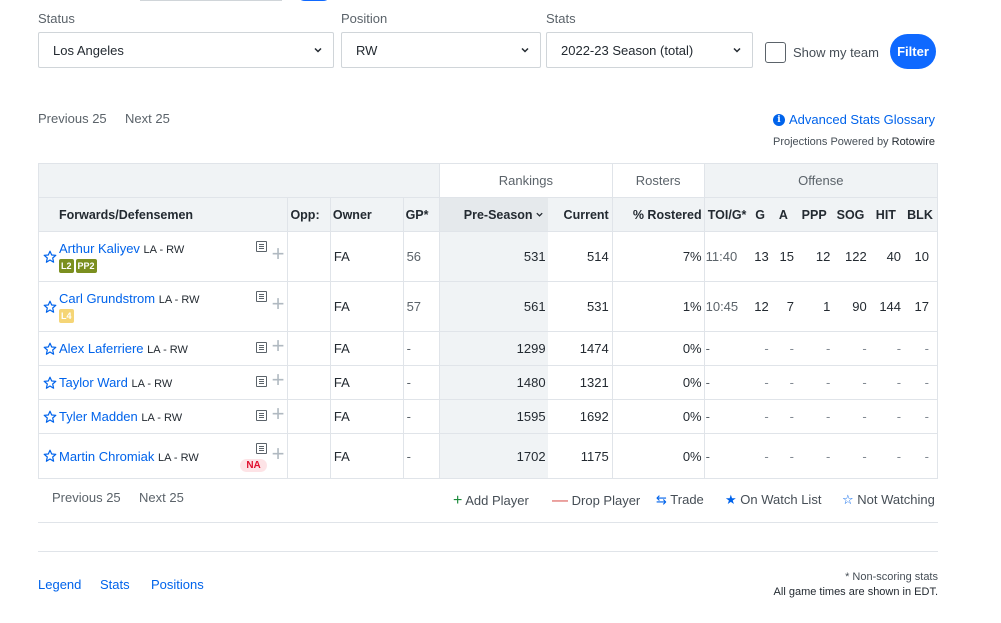  What do you see at coordinates (775, 52) in the screenshot?
I see `show-my-team-checkbox` at bounding box center [775, 52].